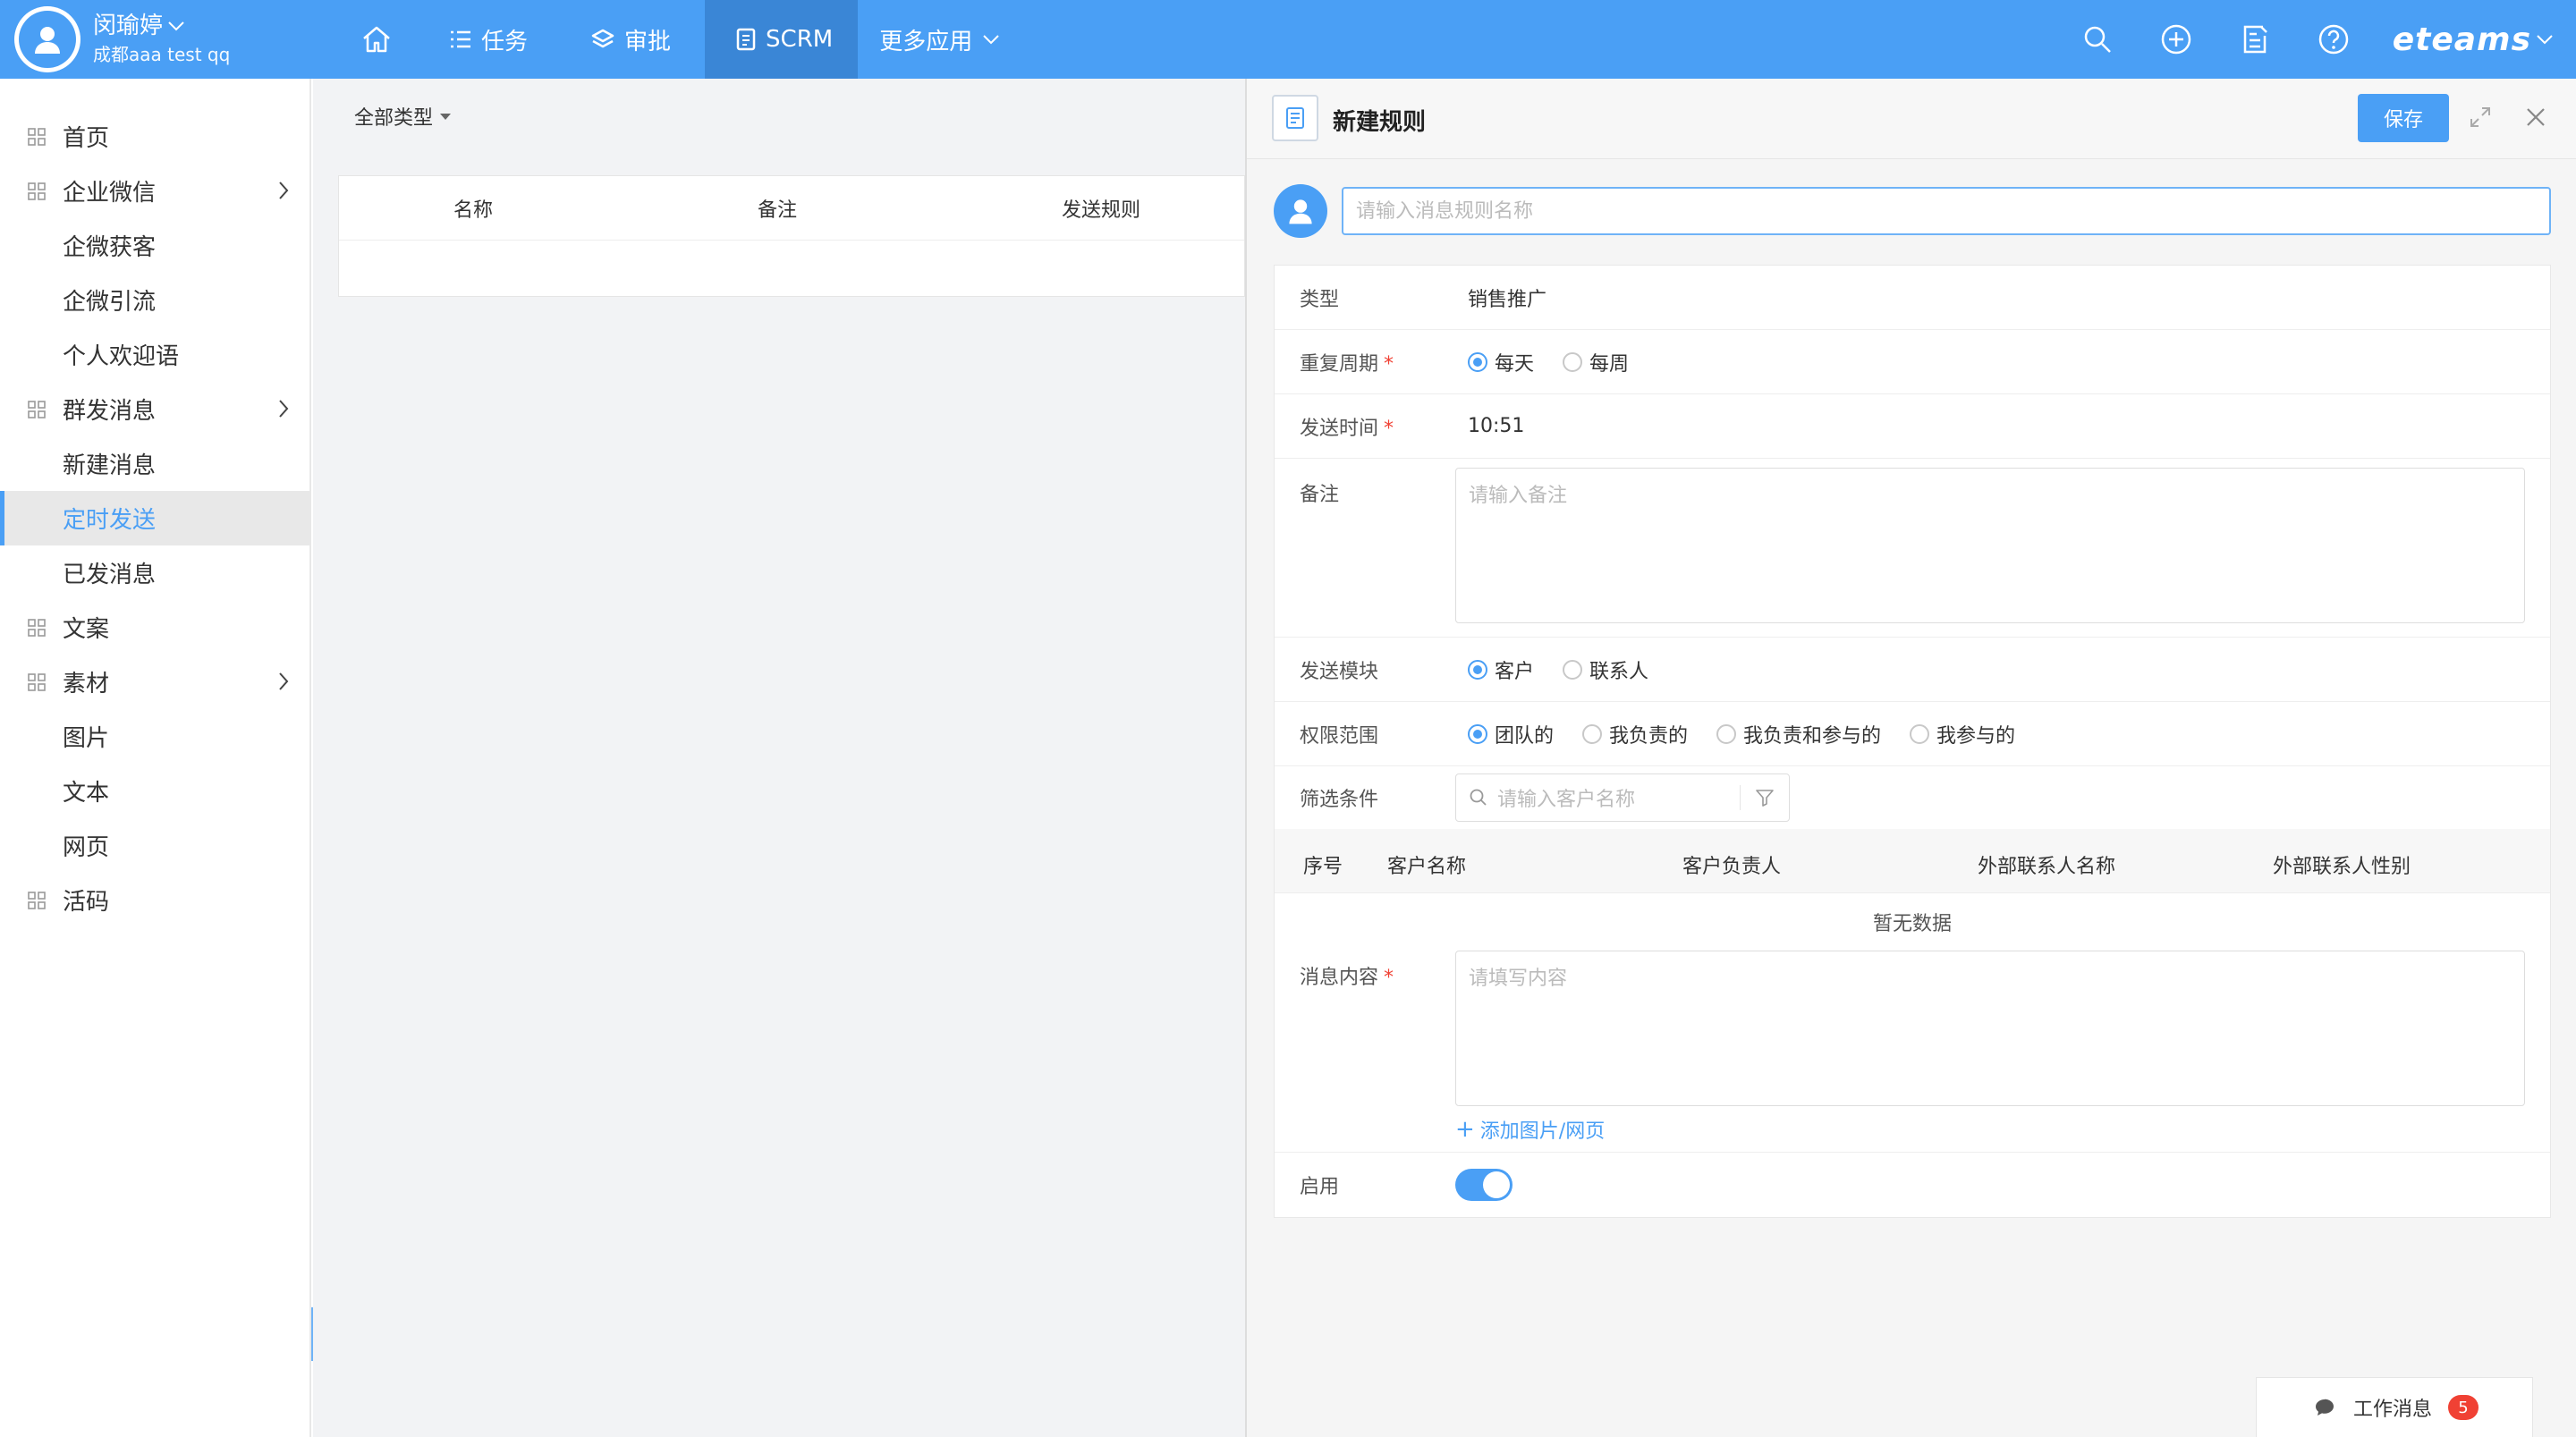 Image resolution: width=2576 pixels, height=1437 pixels. Describe the element at coordinates (86, 848) in the screenshot. I see `sidebar-item-label: 网页` at that location.